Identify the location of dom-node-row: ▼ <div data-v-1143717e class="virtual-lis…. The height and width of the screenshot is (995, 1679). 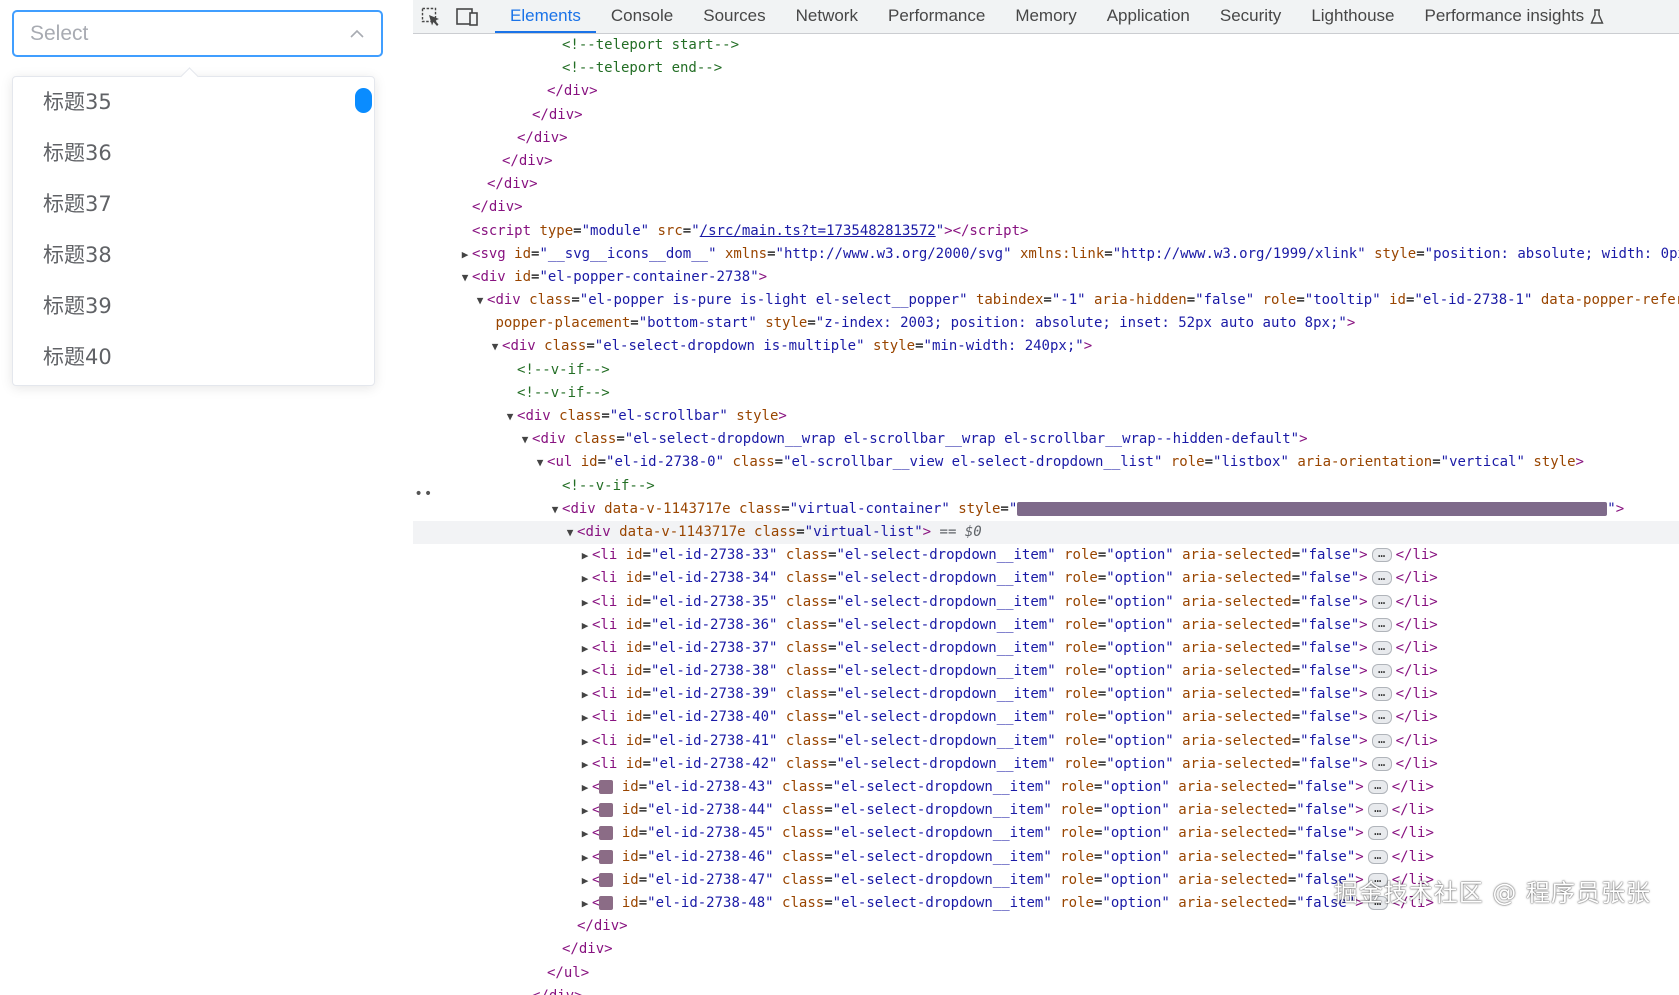
(1046, 532).